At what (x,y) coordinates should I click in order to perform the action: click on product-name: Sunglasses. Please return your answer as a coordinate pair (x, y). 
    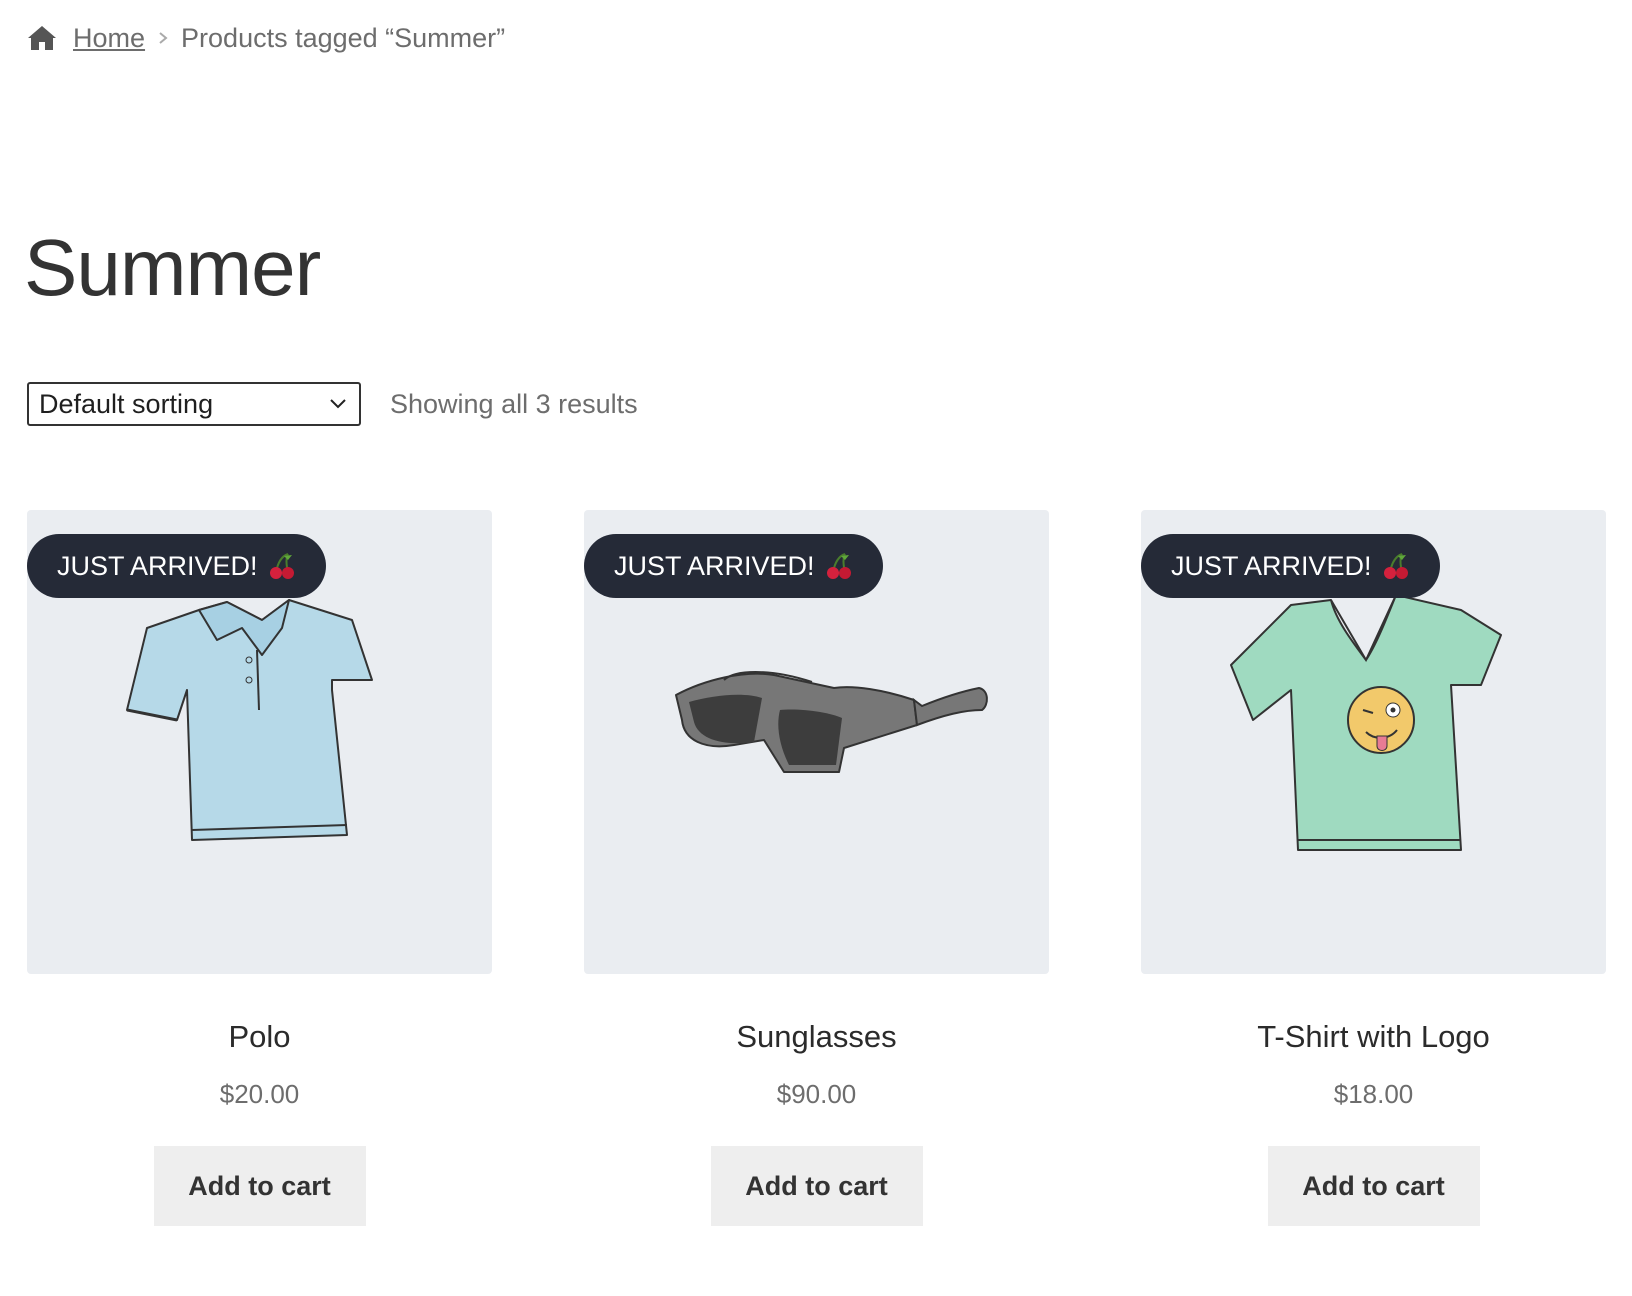
    Looking at the image, I should click on (816, 1037).